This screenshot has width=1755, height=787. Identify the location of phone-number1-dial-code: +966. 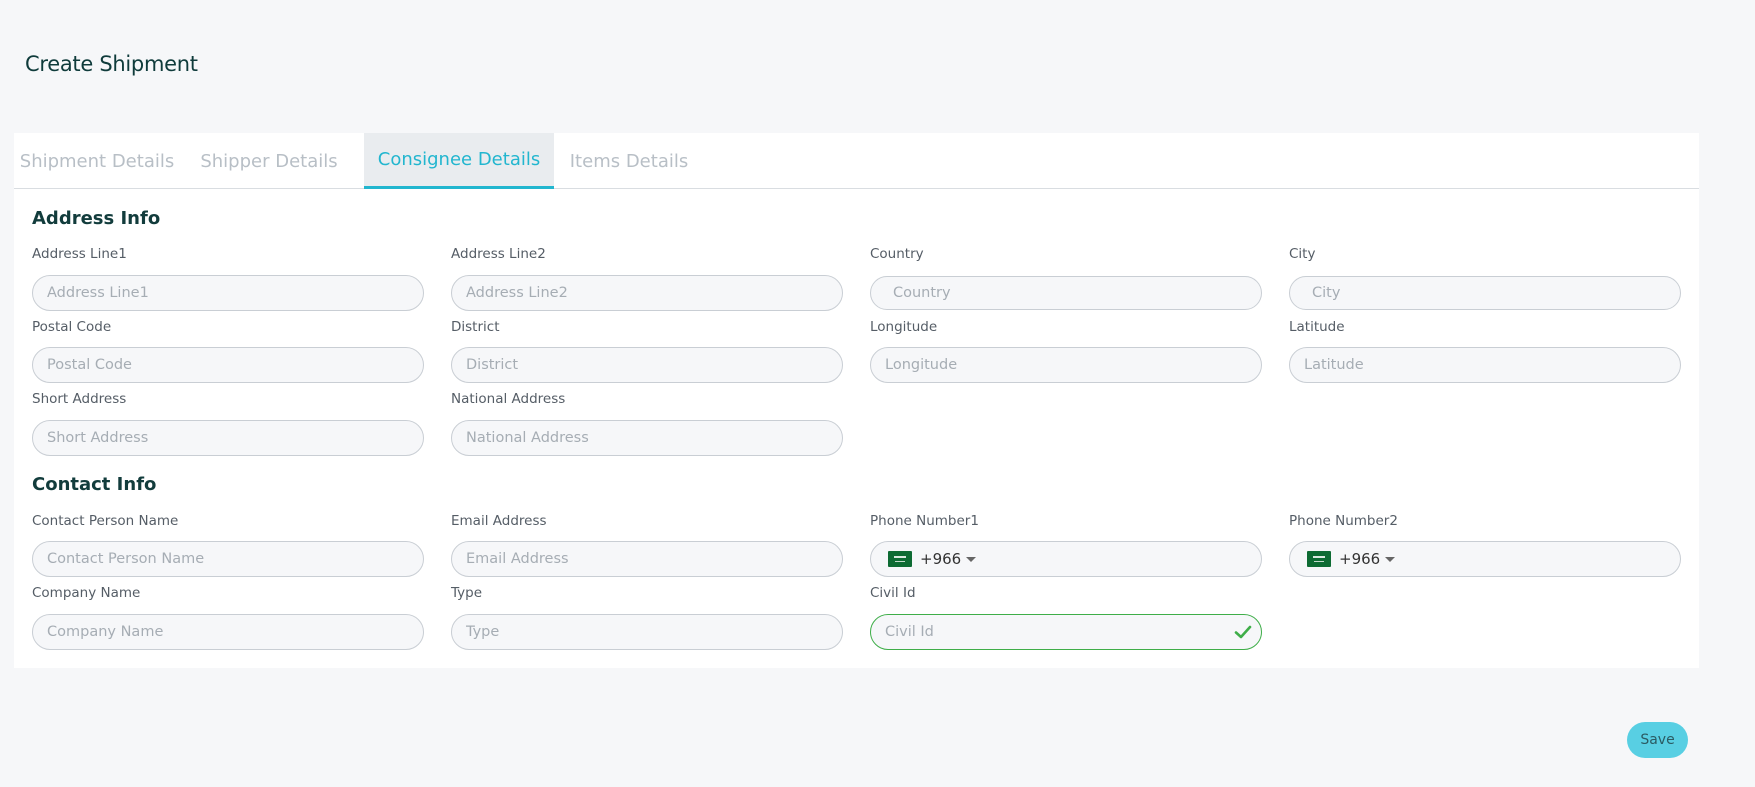
(940, 559).